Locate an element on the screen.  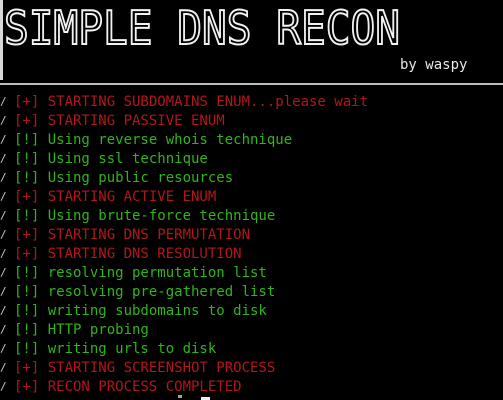
status-line-info: [!] writing urls to disk is located at coordinates (115, 349).